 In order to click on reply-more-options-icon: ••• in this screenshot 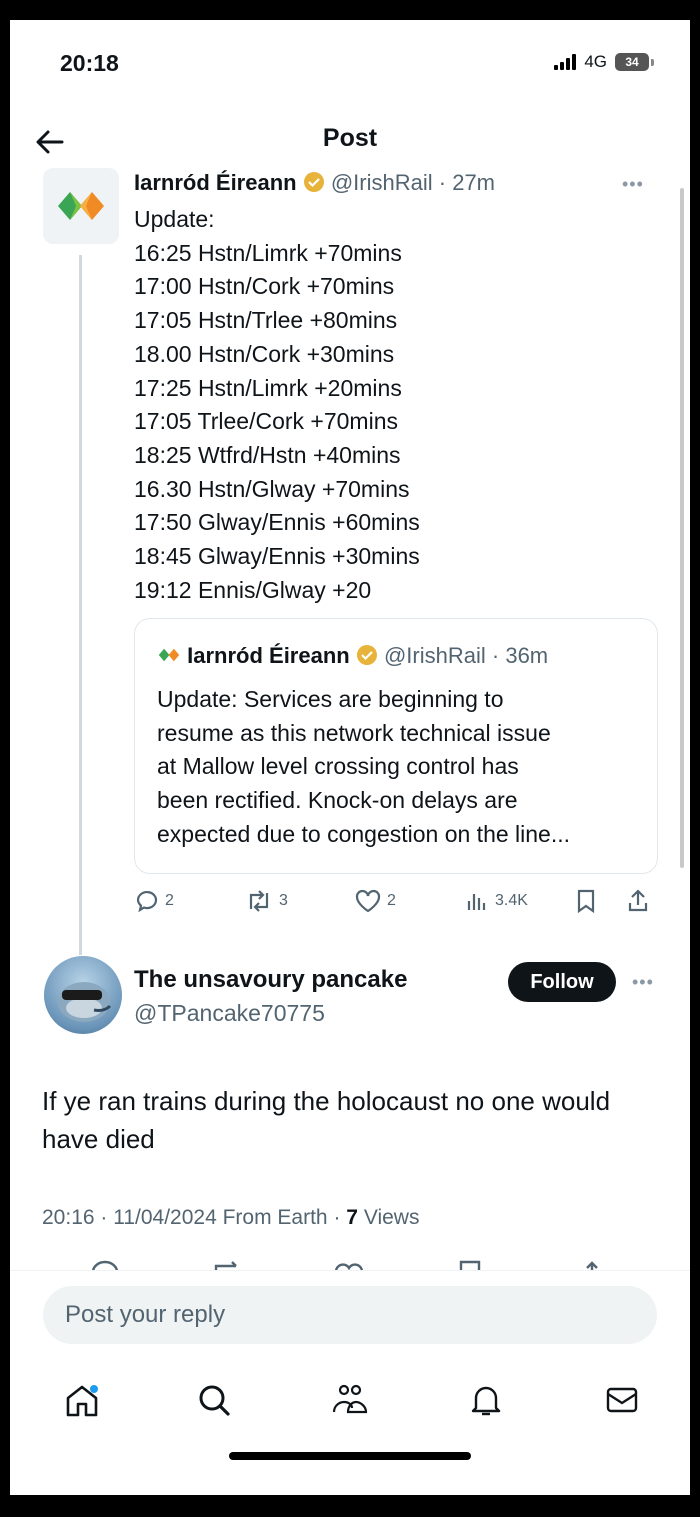, I will do `click(643, 982)`.